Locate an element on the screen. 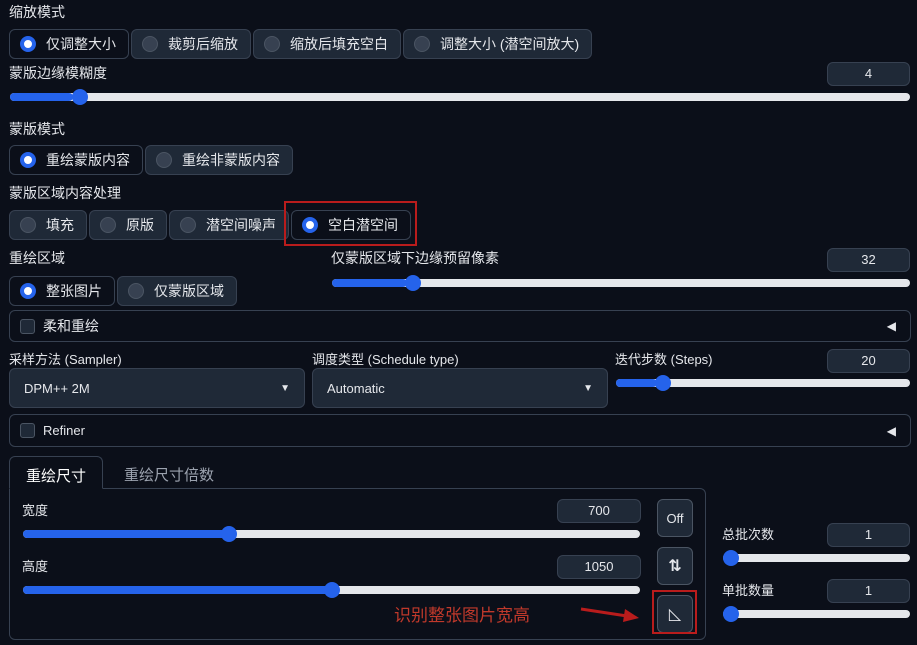  radio-label: 填充 is located at coordinates (60, 225).